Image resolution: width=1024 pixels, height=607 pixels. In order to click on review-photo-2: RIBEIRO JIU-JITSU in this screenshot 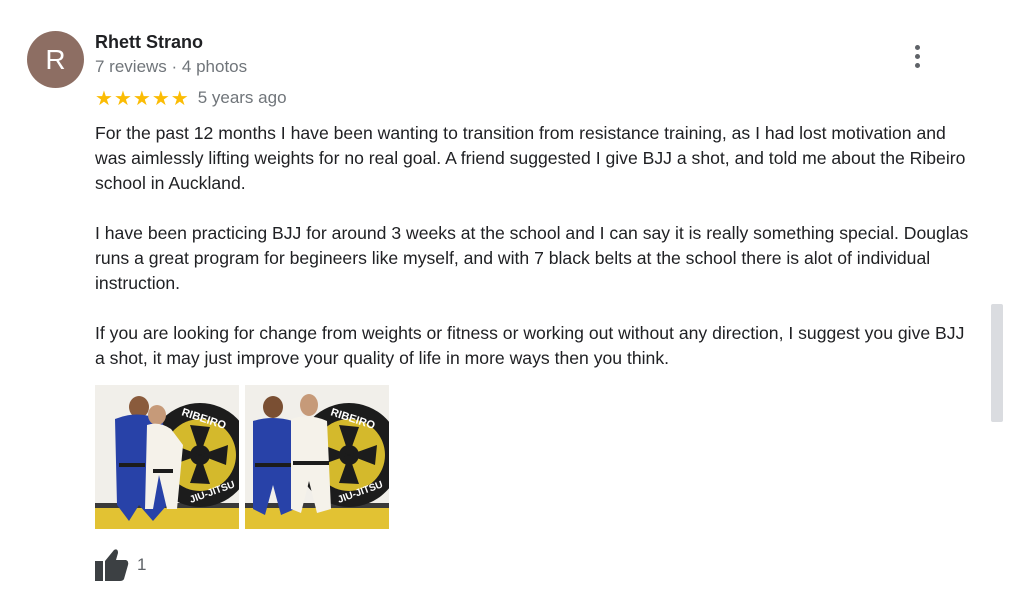, I will do `click(317, 457)`.